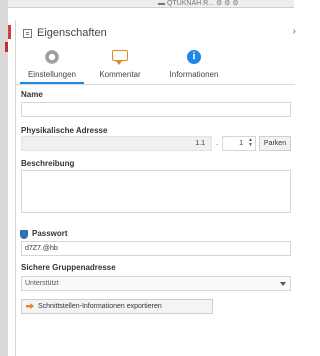  I want to click on left-red-marker, so click(9, 32).